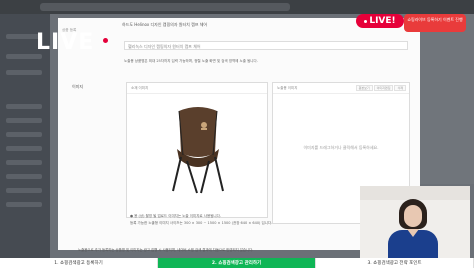 This screenshot has height=268, width=474. Describe the element at coordinates (105, 40) in the screenshot. I see `live-logo-dot` at that location.